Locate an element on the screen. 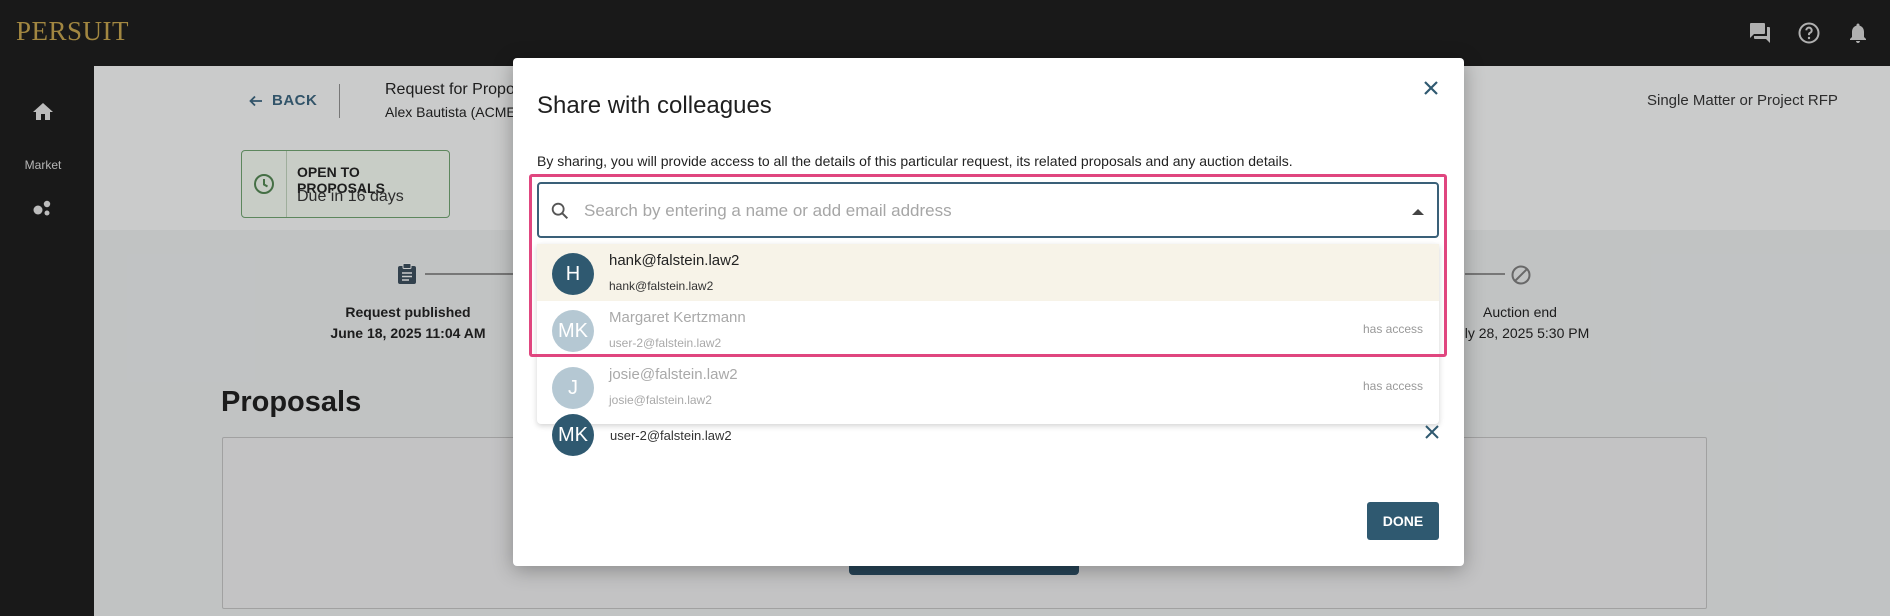  colleague-search-field is located at coordinates (988, 210).